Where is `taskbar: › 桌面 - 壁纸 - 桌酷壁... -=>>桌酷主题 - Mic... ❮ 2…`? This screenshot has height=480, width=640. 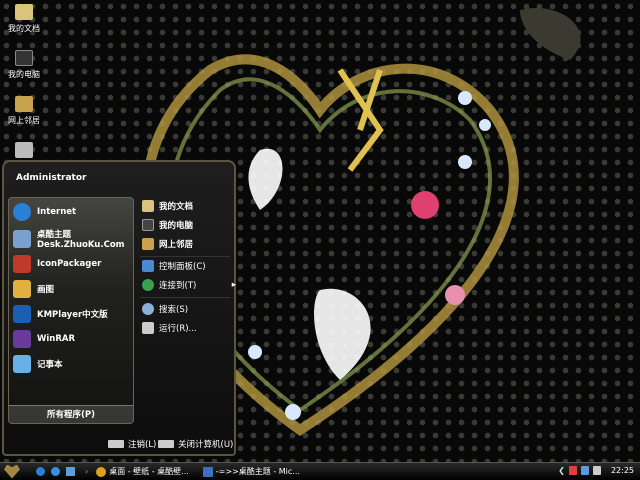 taskbar: › 桌面 - 壁纸 - 桌酷壁... -=>>桌酷主题 - Mic... ❮ 2… is located at coordinates (320, 471).